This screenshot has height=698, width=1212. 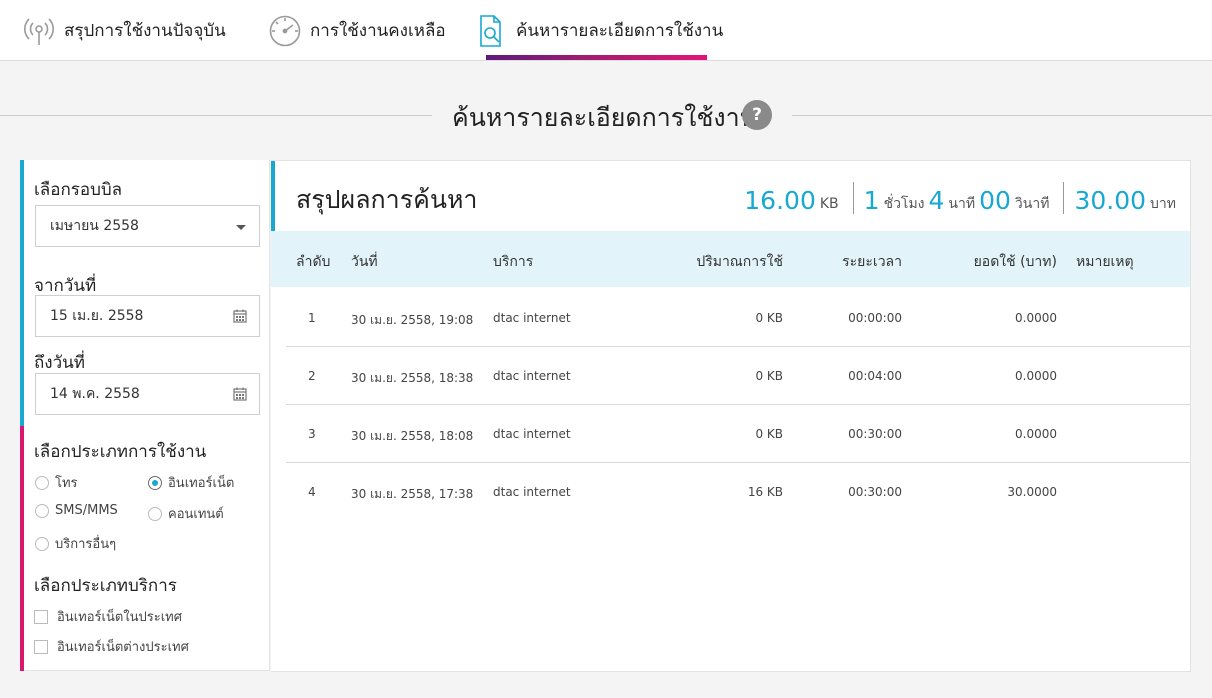 What do you see at coordinates (493, 31) in the screenshot?
I see `document-search-icon` at bounding box center [493, 31].